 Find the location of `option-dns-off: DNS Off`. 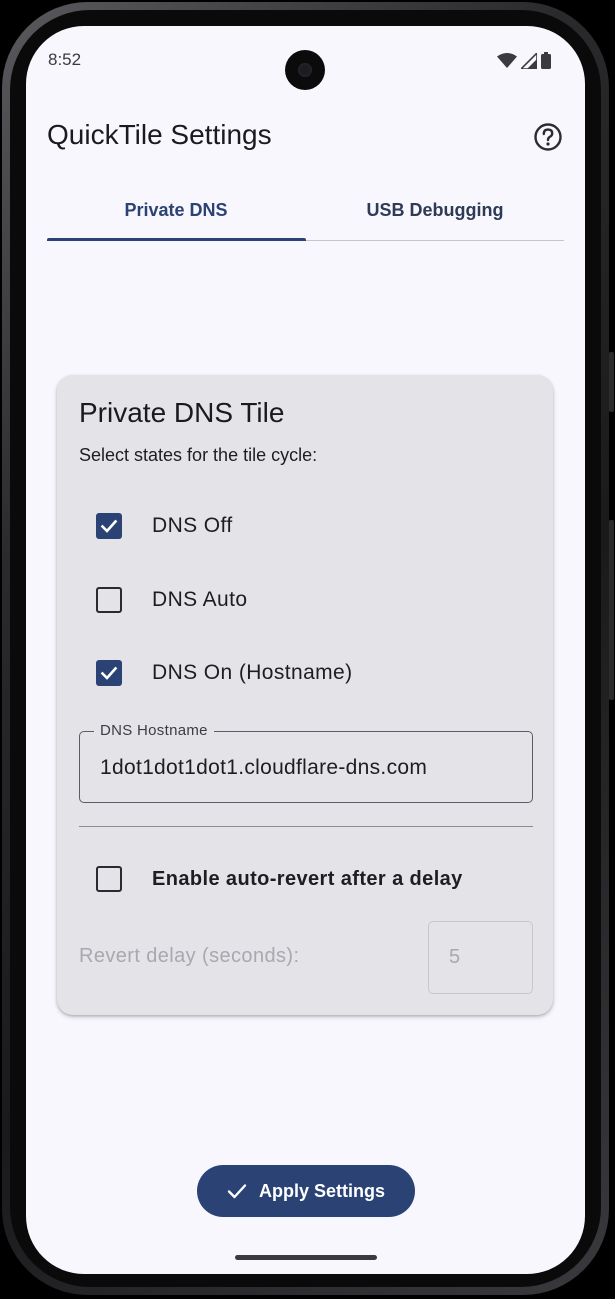

option-dns-off: DNS Off is located at coordinates (164, 526).